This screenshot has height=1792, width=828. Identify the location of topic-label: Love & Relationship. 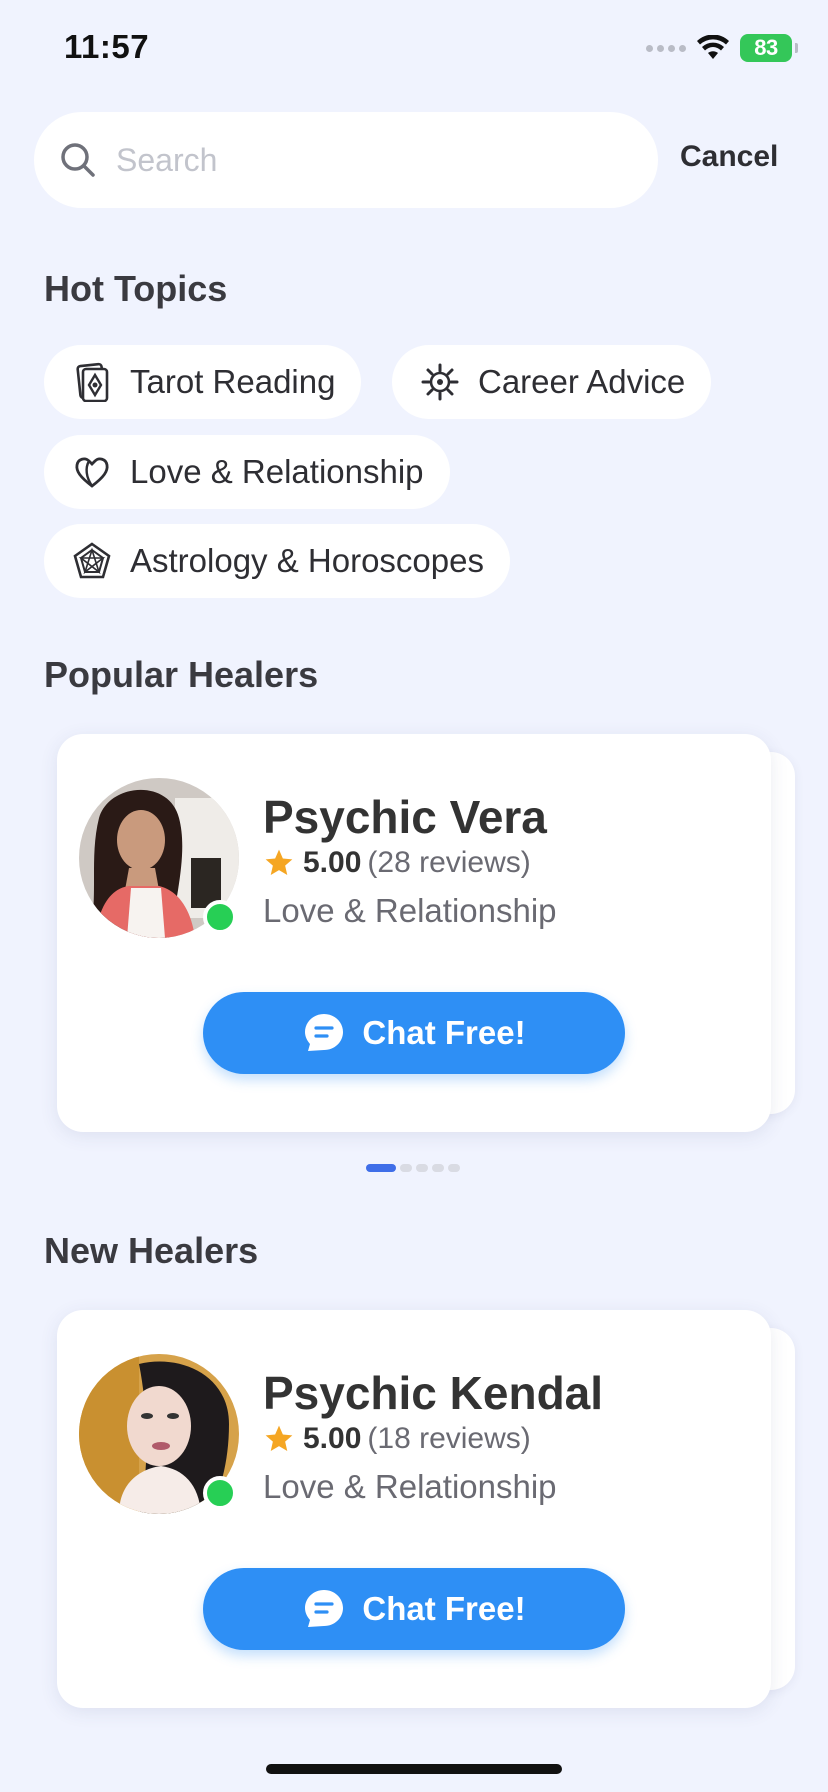
(277, 471).